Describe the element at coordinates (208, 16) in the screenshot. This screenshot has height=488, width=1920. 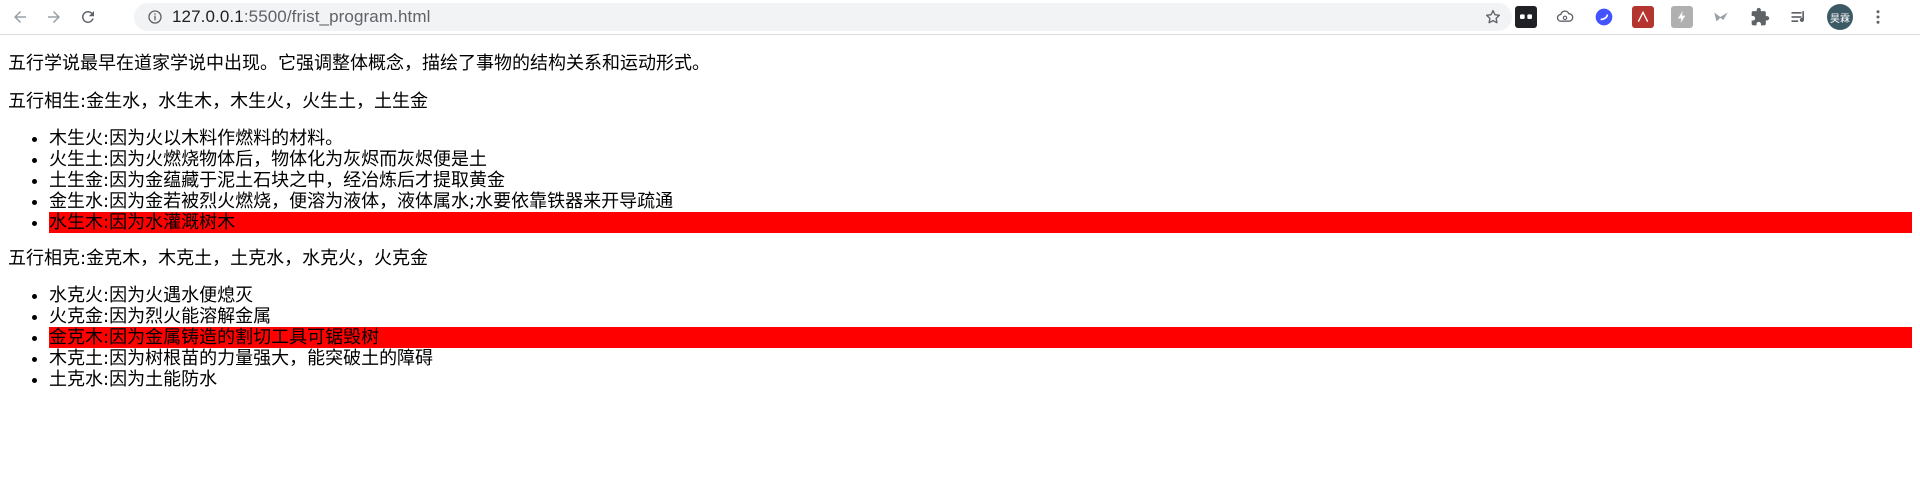
I see `url-host: 127.0.0.1` at that location.